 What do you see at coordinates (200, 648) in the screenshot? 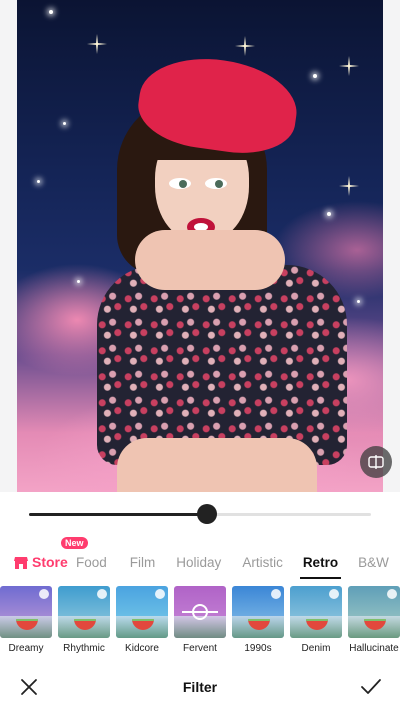
I see `filter-label: Fervent` at bounding box center [200, 648].